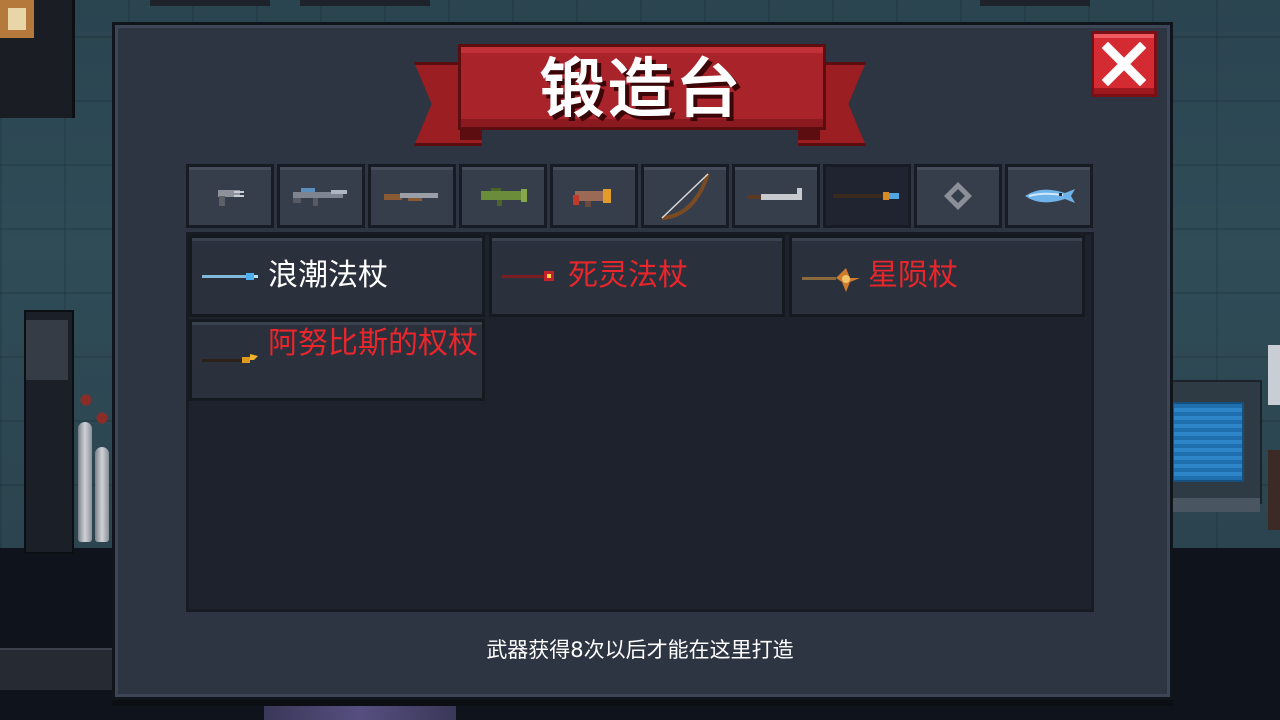 Image resolution: width=1280 pixels, height=720 pixels. I want to click on weapon-name: 死灵法杖, so click(628, 275).